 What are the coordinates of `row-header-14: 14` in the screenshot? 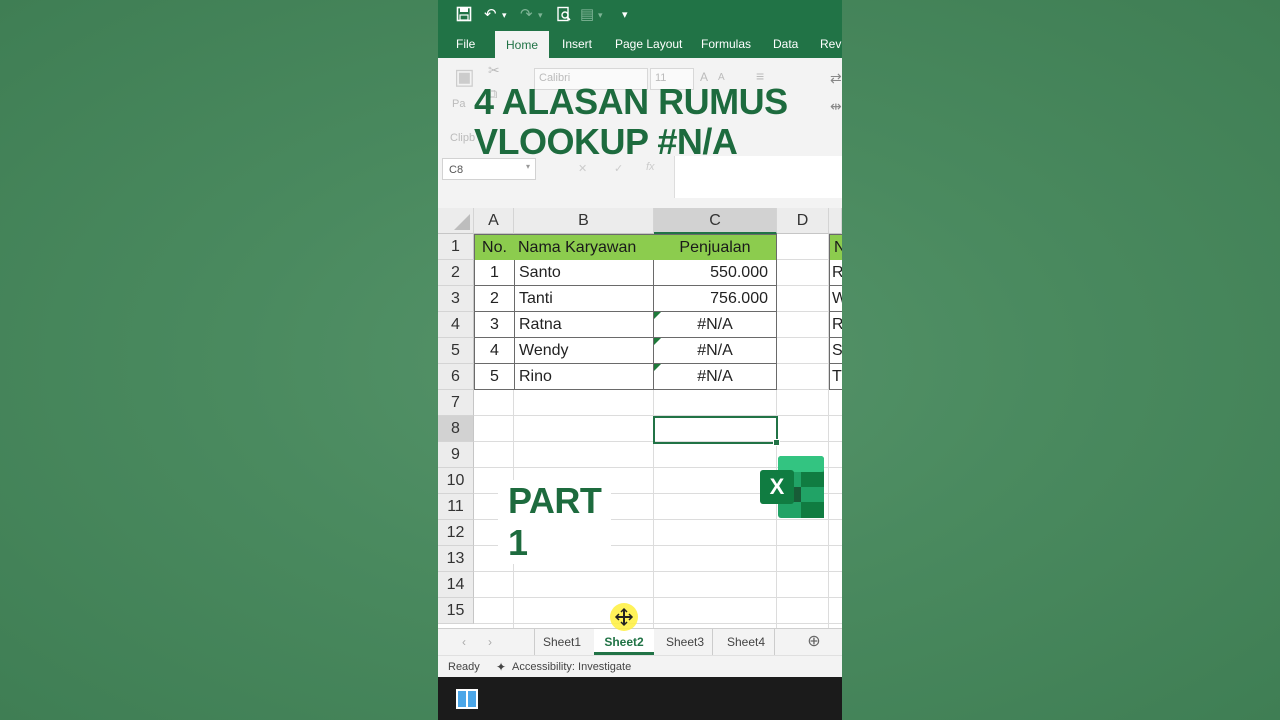 It's located at (456, 585).